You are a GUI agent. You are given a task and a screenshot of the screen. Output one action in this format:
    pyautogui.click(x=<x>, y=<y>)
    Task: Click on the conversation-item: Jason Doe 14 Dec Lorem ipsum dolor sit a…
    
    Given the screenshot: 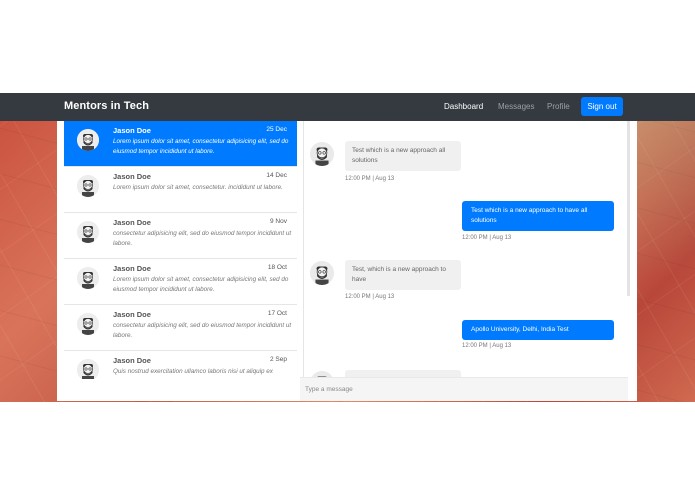 What is the action you would take?
    pyautogui.click(x=180, y=190)
    